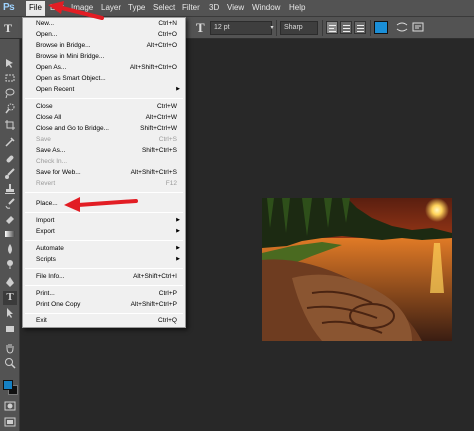  I want to click on crop-tool-icon, so click(10, 126).